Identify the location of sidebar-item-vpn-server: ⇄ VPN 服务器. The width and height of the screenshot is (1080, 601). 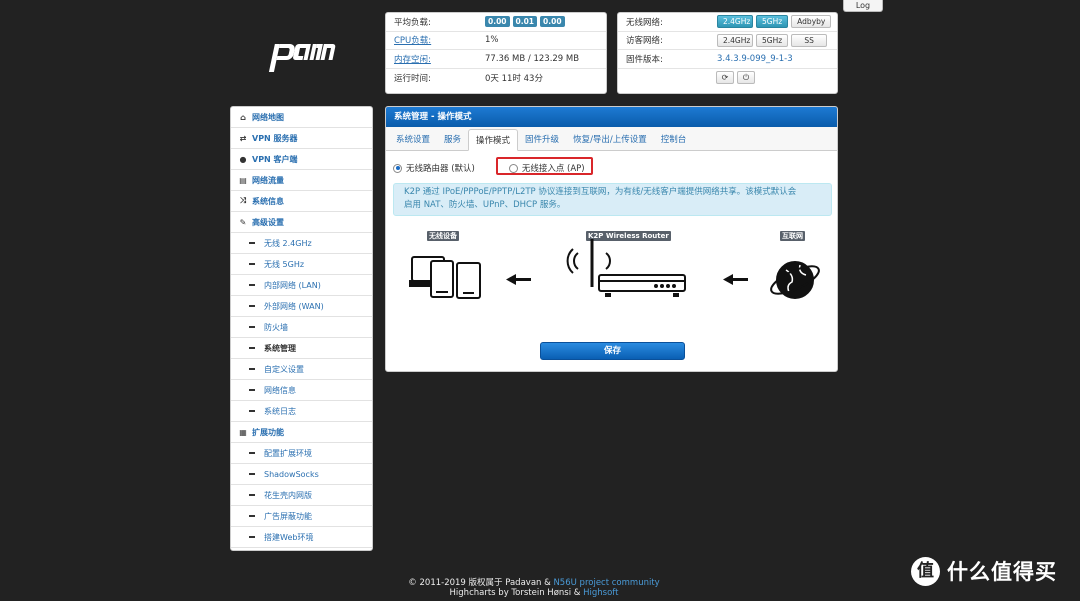
(301, 138).